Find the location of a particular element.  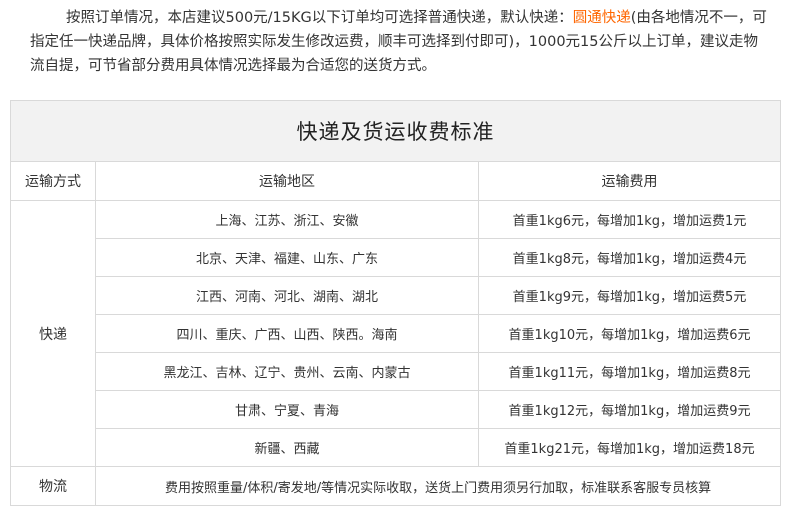

fee-cell: 首重1kg21元，每增加1kg，增加运费18元 is located at coordinates (629, 447).